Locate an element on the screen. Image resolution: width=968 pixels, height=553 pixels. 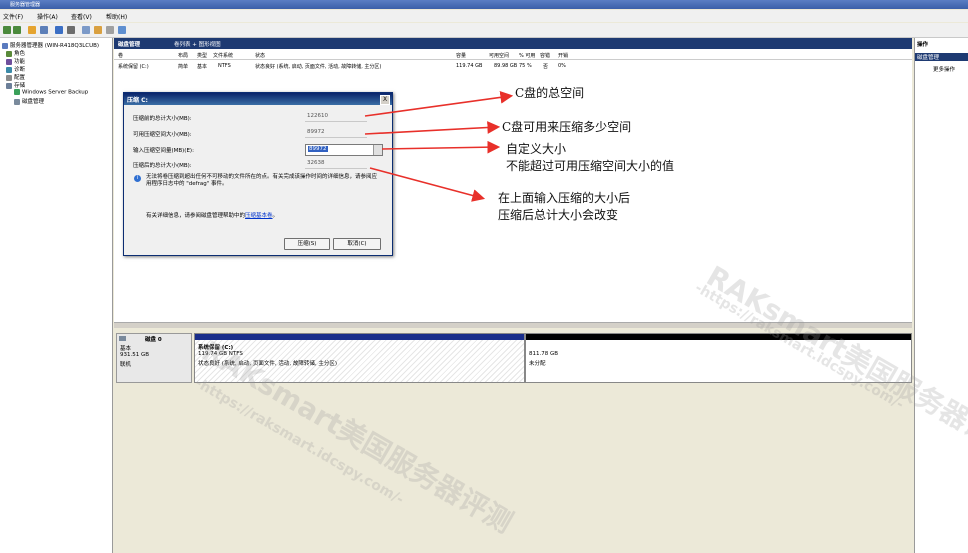
annotation-custom-1: 自定义大小 is located at coordinates (536, 149).